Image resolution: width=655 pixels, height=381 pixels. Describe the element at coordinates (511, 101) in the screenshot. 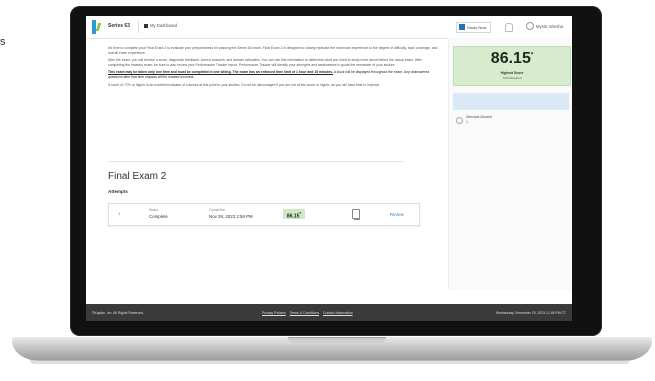

I see `info-banner` at that location.